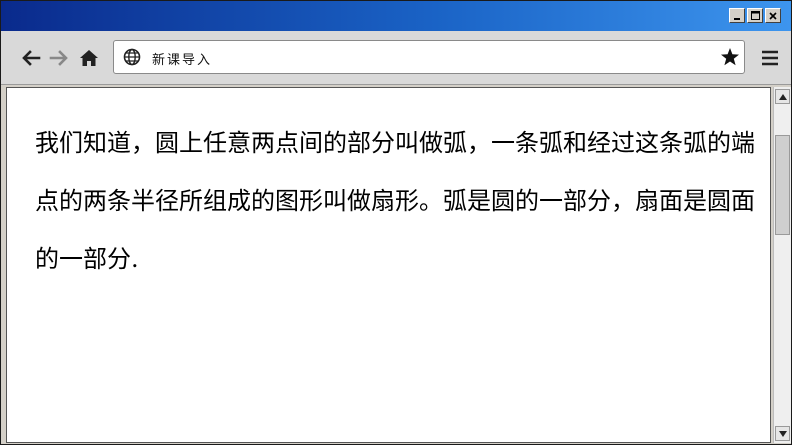 The image size is (794, 447). I want to click on scroll-up-button, so click(782, 96).